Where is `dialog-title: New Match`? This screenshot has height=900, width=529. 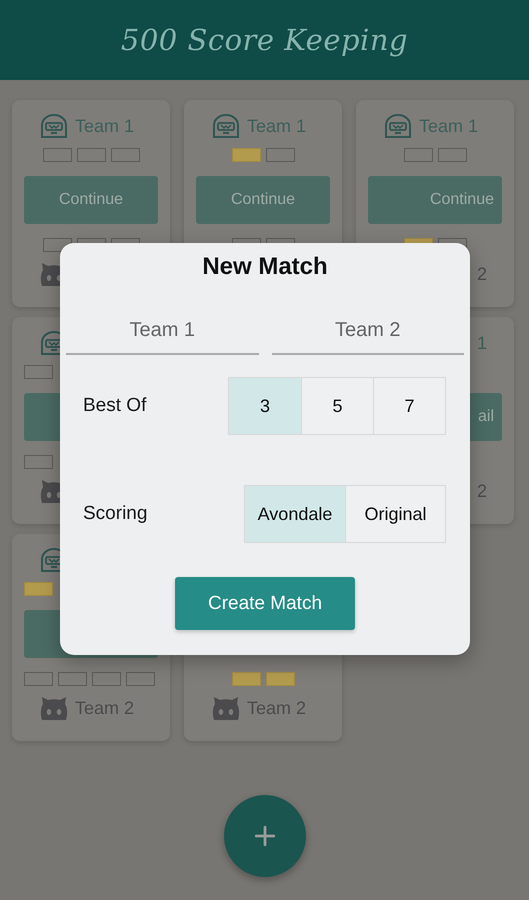 dialog-title: New Match is located at coordinates (265, 267).